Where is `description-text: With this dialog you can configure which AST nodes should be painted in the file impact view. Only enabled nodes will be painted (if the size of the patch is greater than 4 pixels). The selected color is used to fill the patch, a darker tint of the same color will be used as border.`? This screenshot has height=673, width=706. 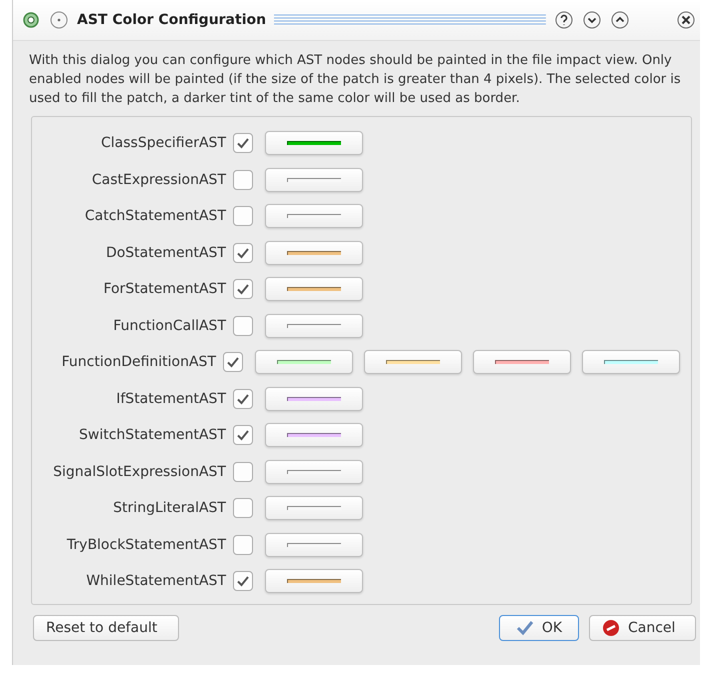 description-text: With this dialog you can configure which AST nodes should be painted in the file impact view. Only enabled nodes will be painted (if the size of the patch is greater than 4 pixels). The selected color is used to fill the patch, a darker tint of the same color will be used as border. is located at coordinates (355, 80).